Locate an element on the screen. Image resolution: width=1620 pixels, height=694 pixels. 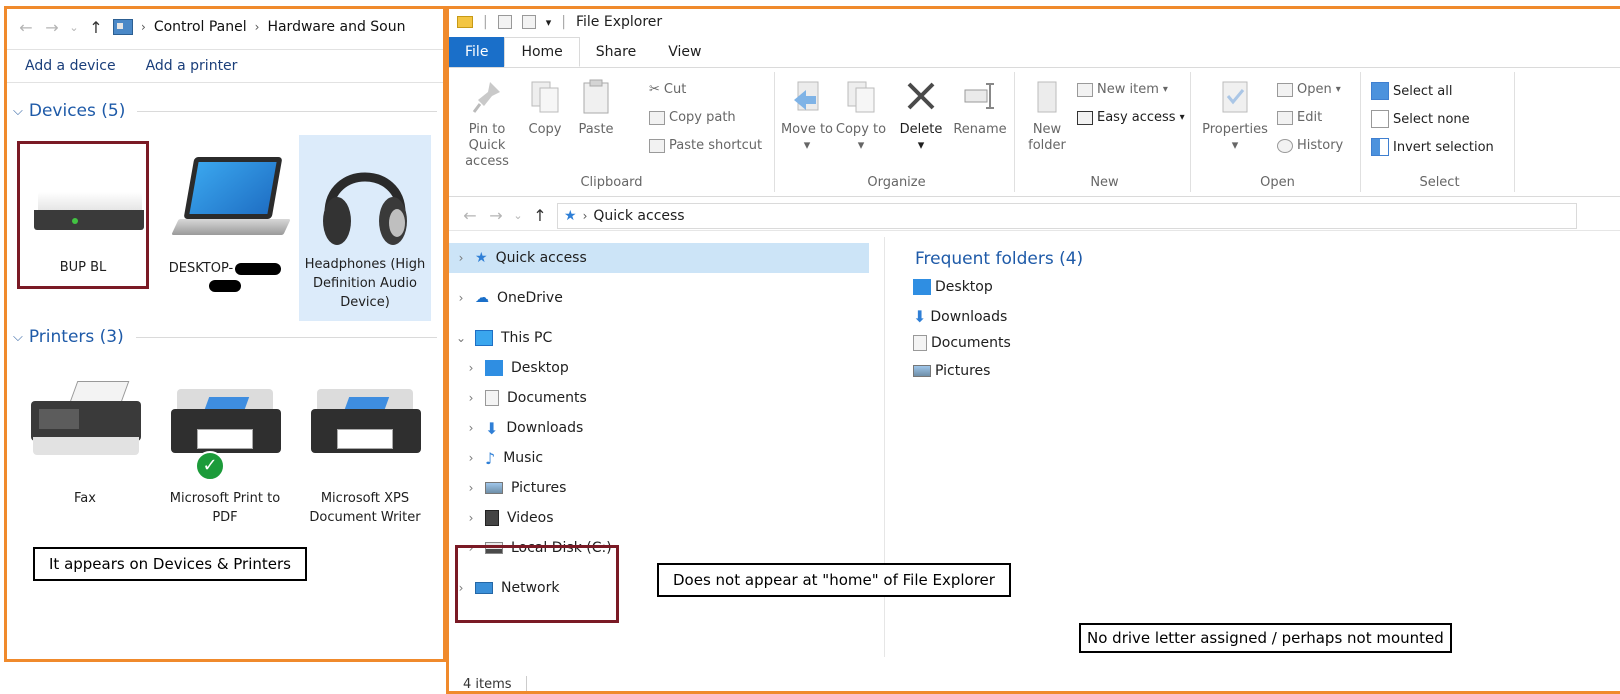
frequent-folder-pictures: Pictures is located at coordinates (951, 371).